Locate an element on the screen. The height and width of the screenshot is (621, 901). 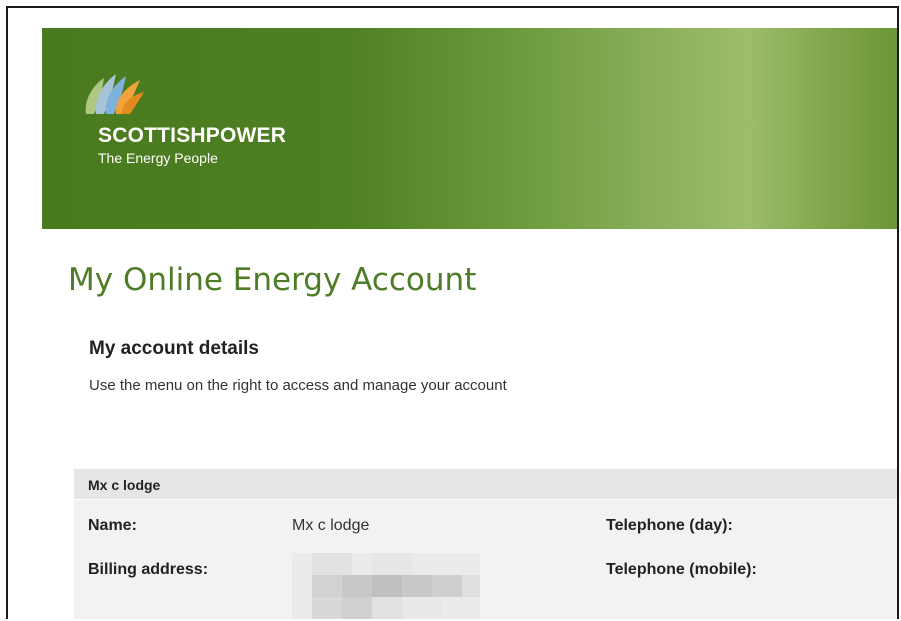
telephone-mobile-label: Telephone (mobile): is located at coordinates (681, 569).